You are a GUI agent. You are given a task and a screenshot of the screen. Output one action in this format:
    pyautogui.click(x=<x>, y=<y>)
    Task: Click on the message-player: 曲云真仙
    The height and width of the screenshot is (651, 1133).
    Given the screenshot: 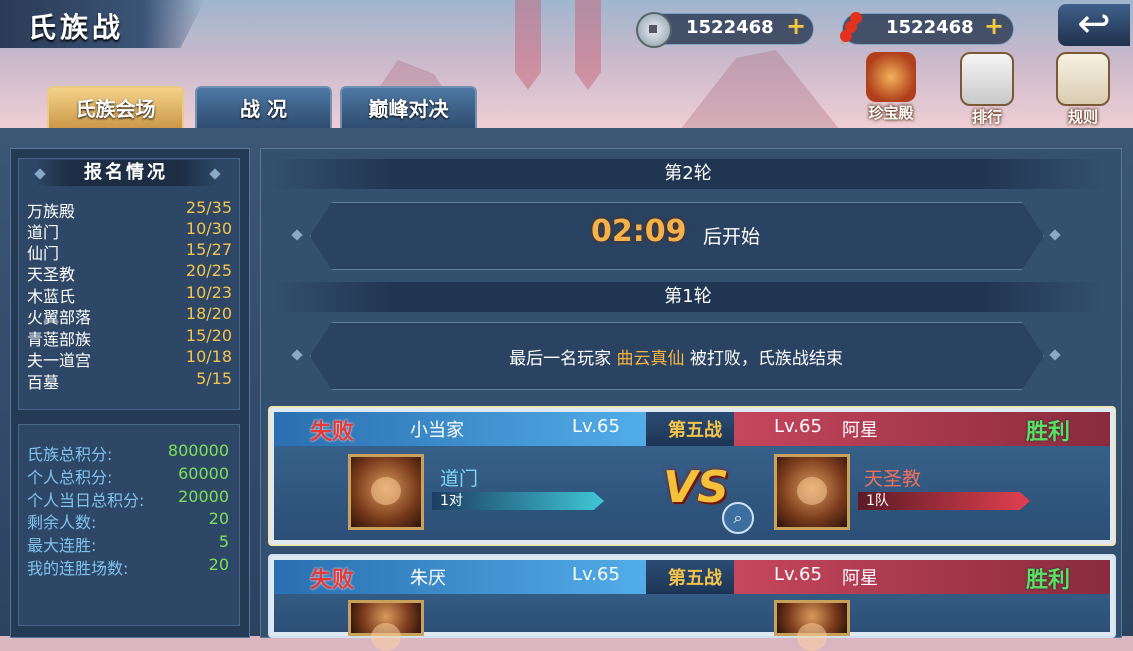 What is the action you would take?
    pyautogui.click(x=651, y=359)
    